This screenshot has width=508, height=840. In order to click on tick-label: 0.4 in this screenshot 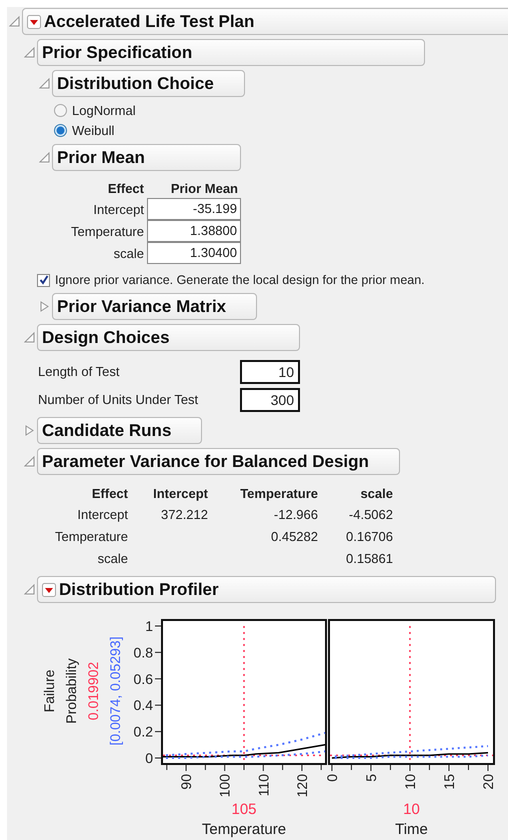, I will do `click(143, 705)`.